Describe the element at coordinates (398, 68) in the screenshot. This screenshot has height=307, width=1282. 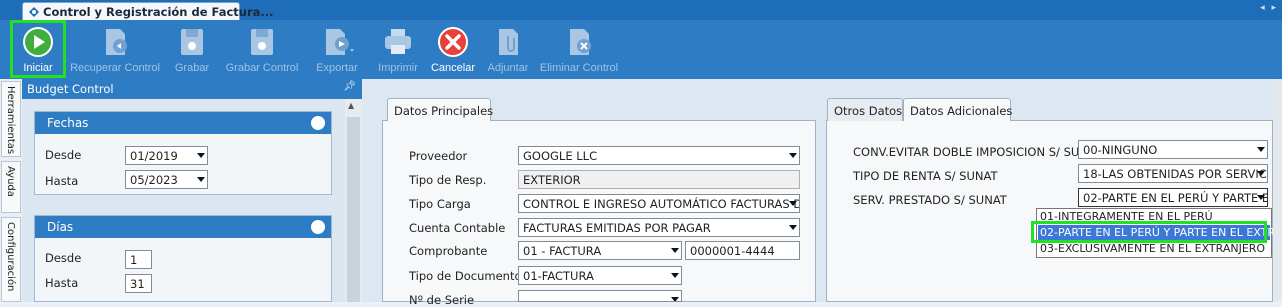
I see `imprimir-label: Imprimir` at that location.